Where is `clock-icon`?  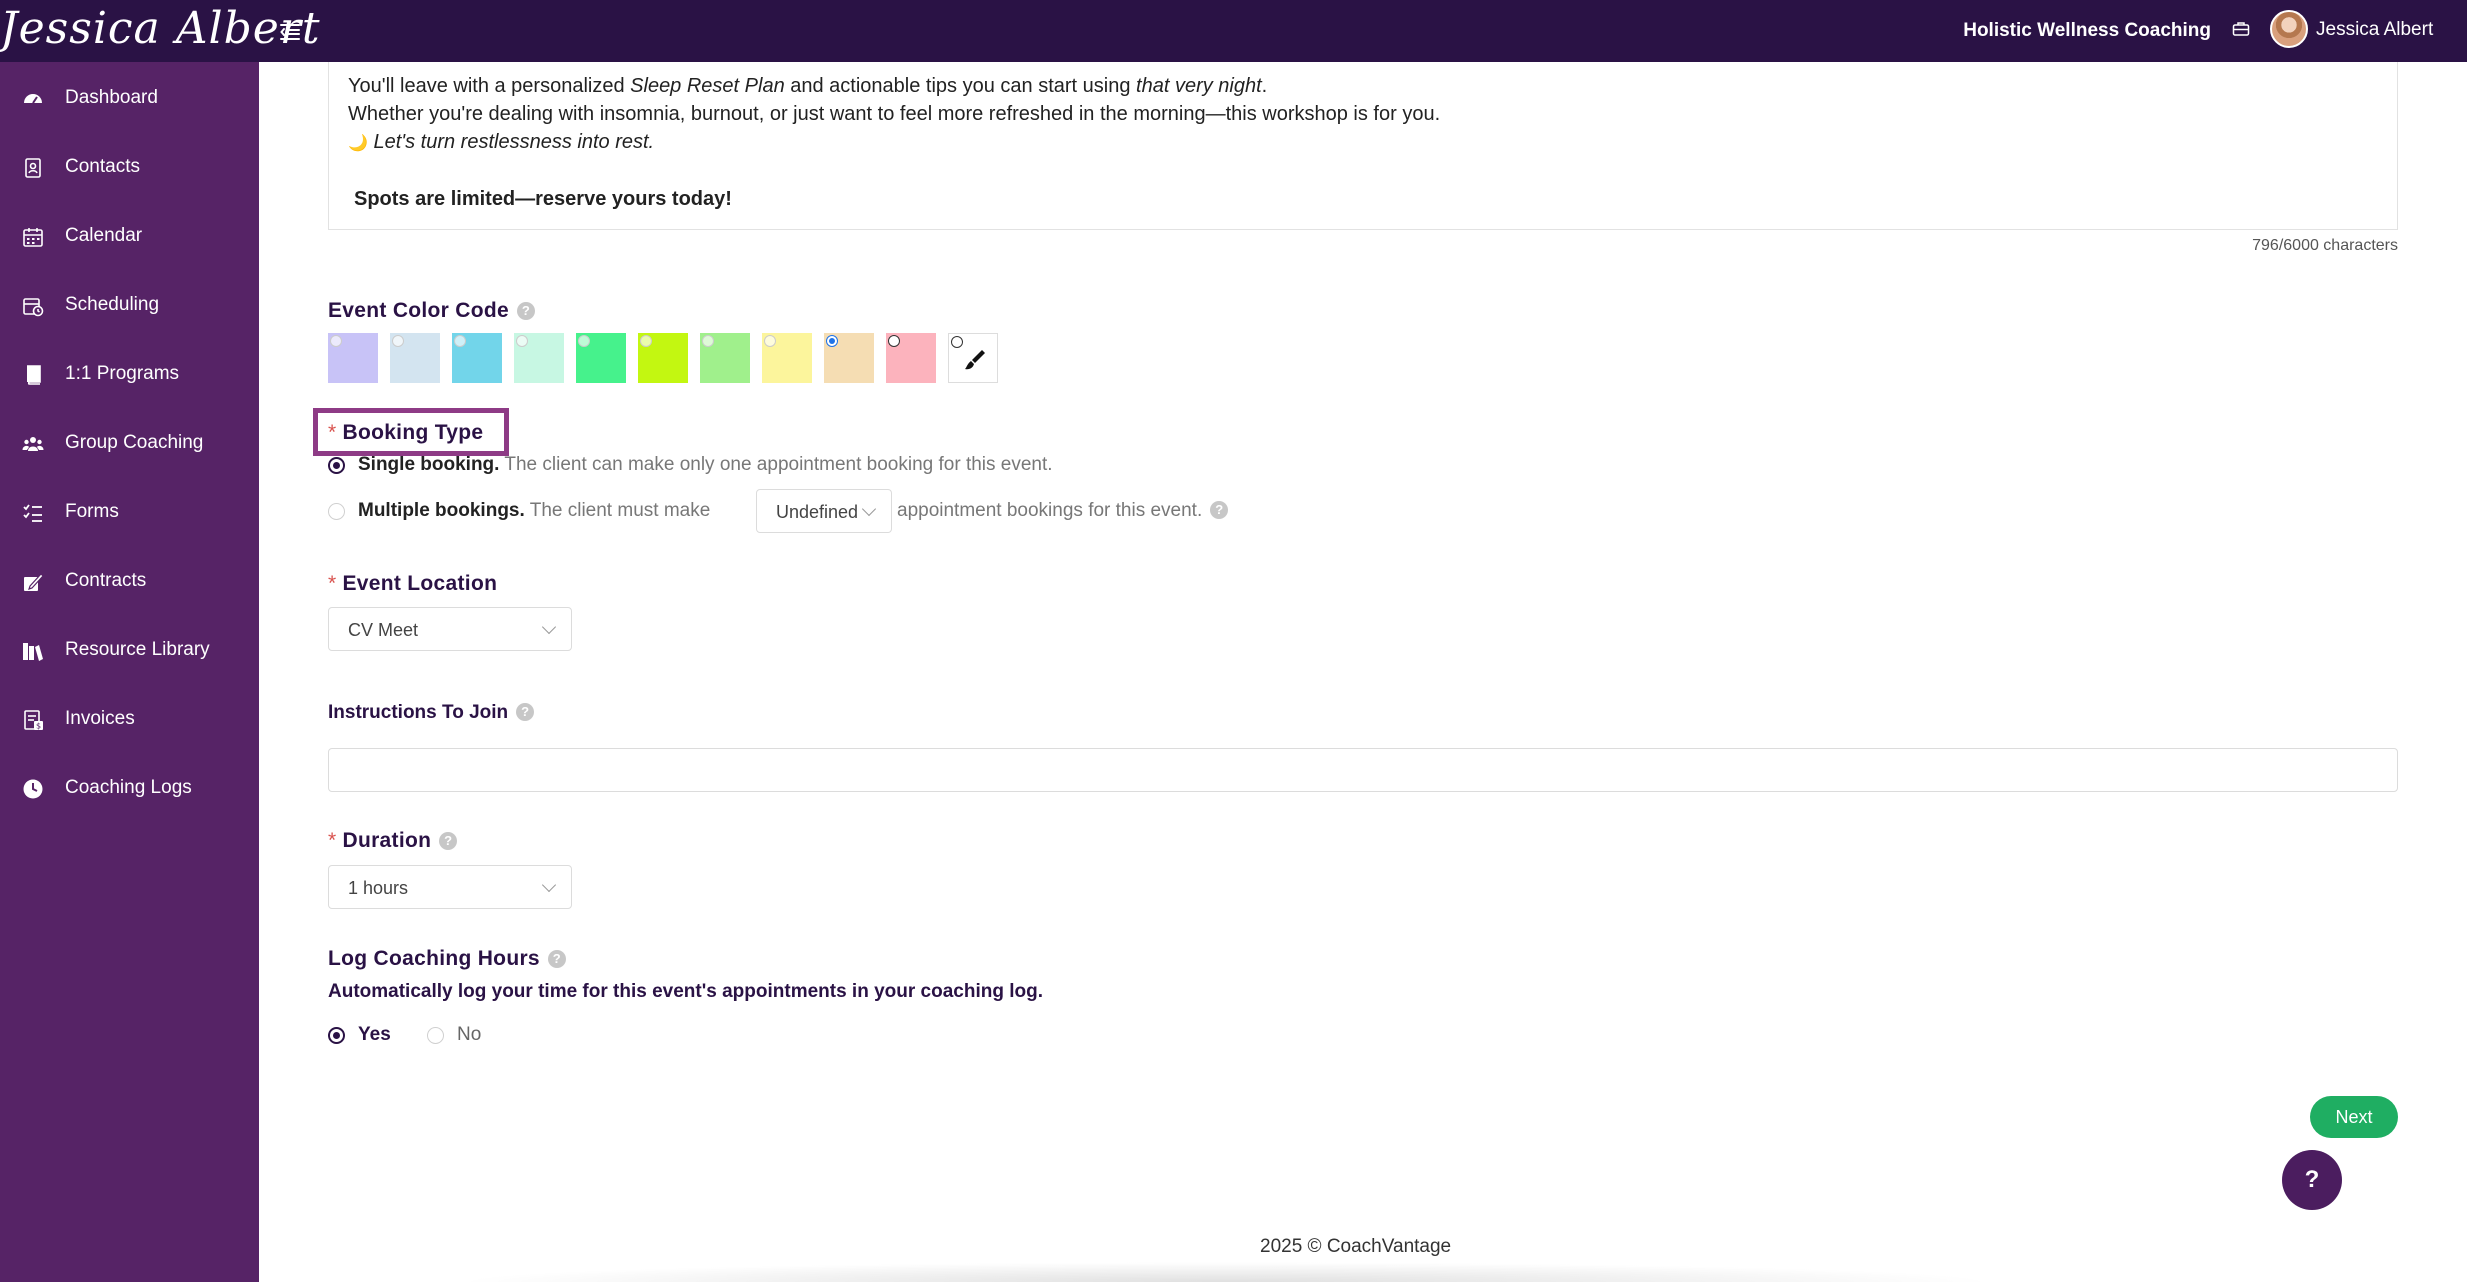 clock-icon is located at coordinates (33, 789).